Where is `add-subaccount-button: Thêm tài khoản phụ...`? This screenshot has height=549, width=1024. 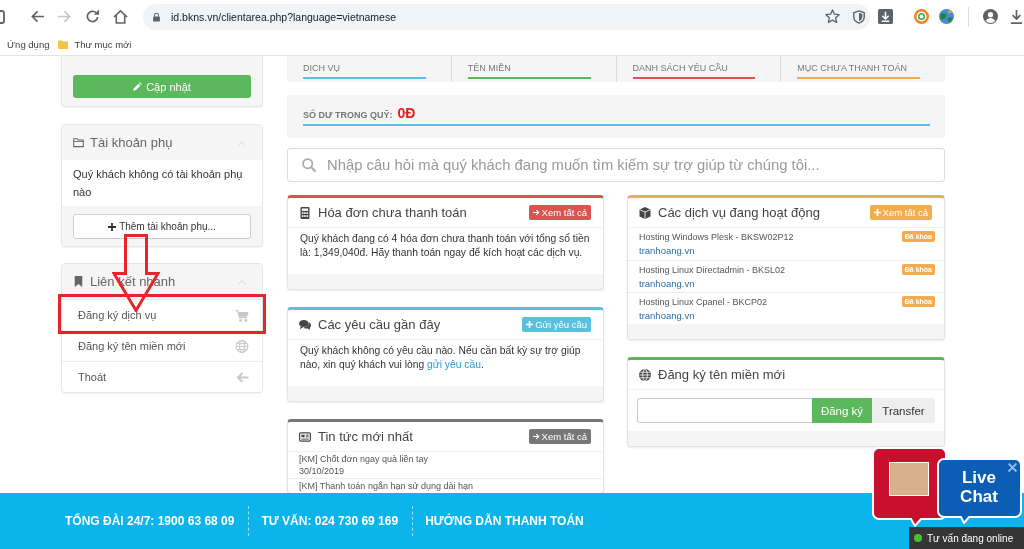 add-subaccount-button: Thêm tài khoản phụ... is located at coordinates (162, 226).